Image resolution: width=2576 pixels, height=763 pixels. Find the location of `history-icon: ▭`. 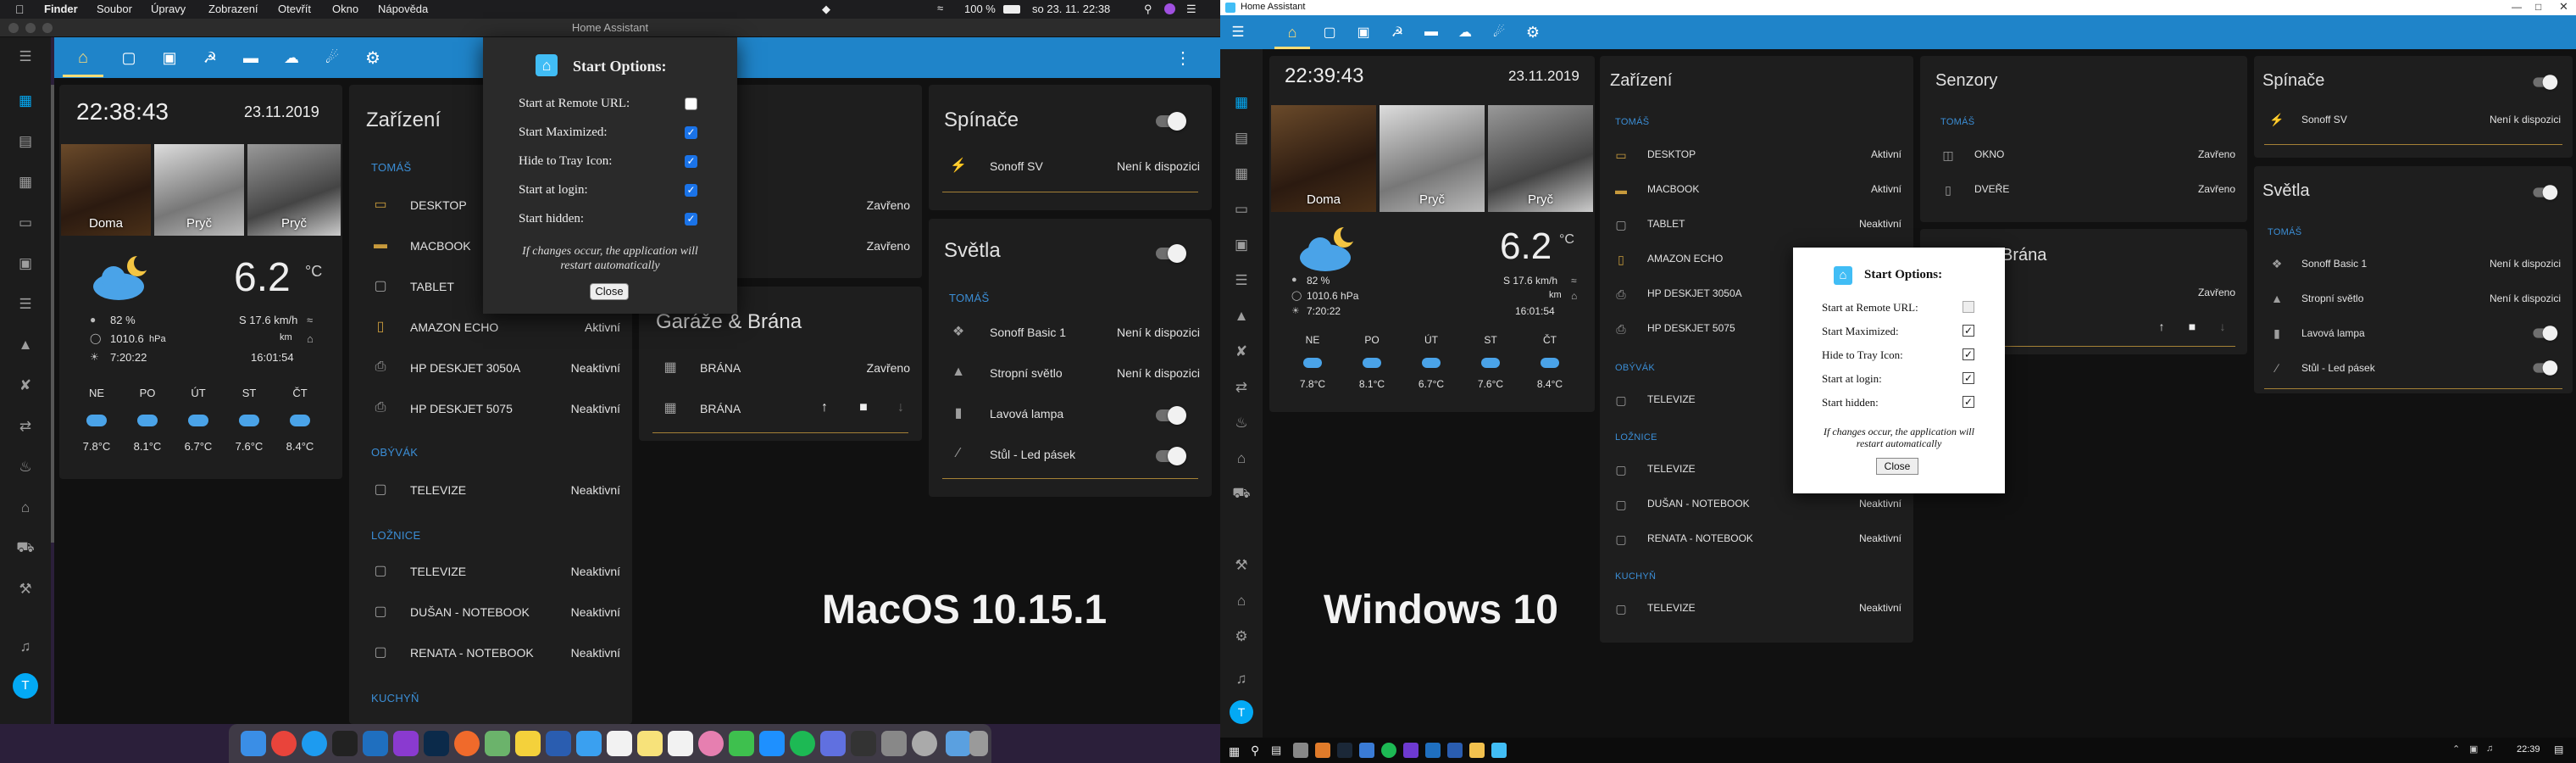

history-icon: ▭ is located at coordinates (25, 223).